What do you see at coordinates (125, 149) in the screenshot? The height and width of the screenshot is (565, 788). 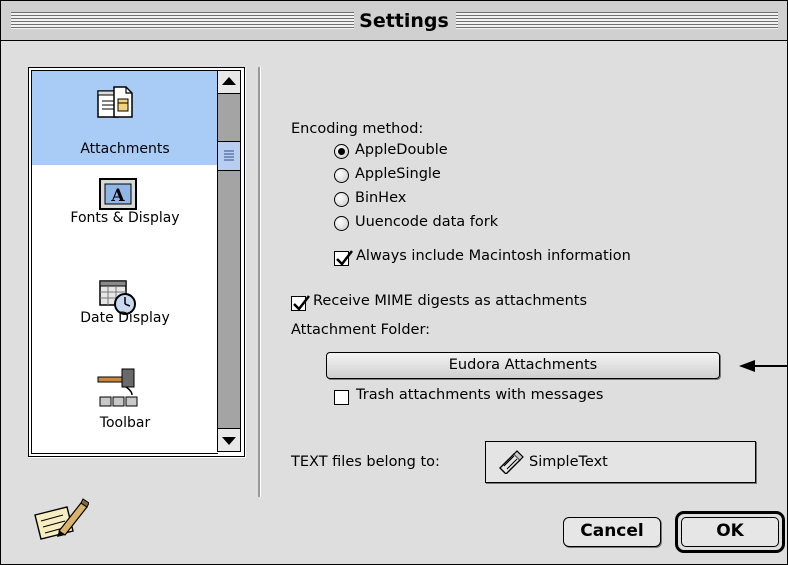 I see `category-label: Attachments` at bounding box center [125, 149].